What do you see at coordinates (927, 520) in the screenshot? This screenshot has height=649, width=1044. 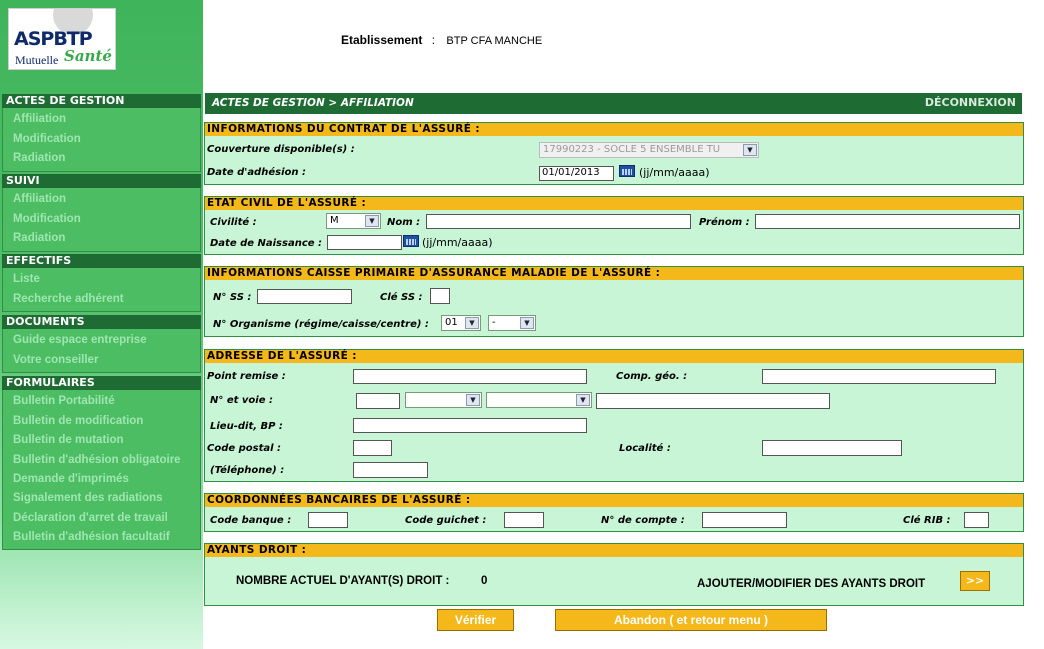 I see `cle-rib-label: Clé RIB :` at bounding box center [927, 520].